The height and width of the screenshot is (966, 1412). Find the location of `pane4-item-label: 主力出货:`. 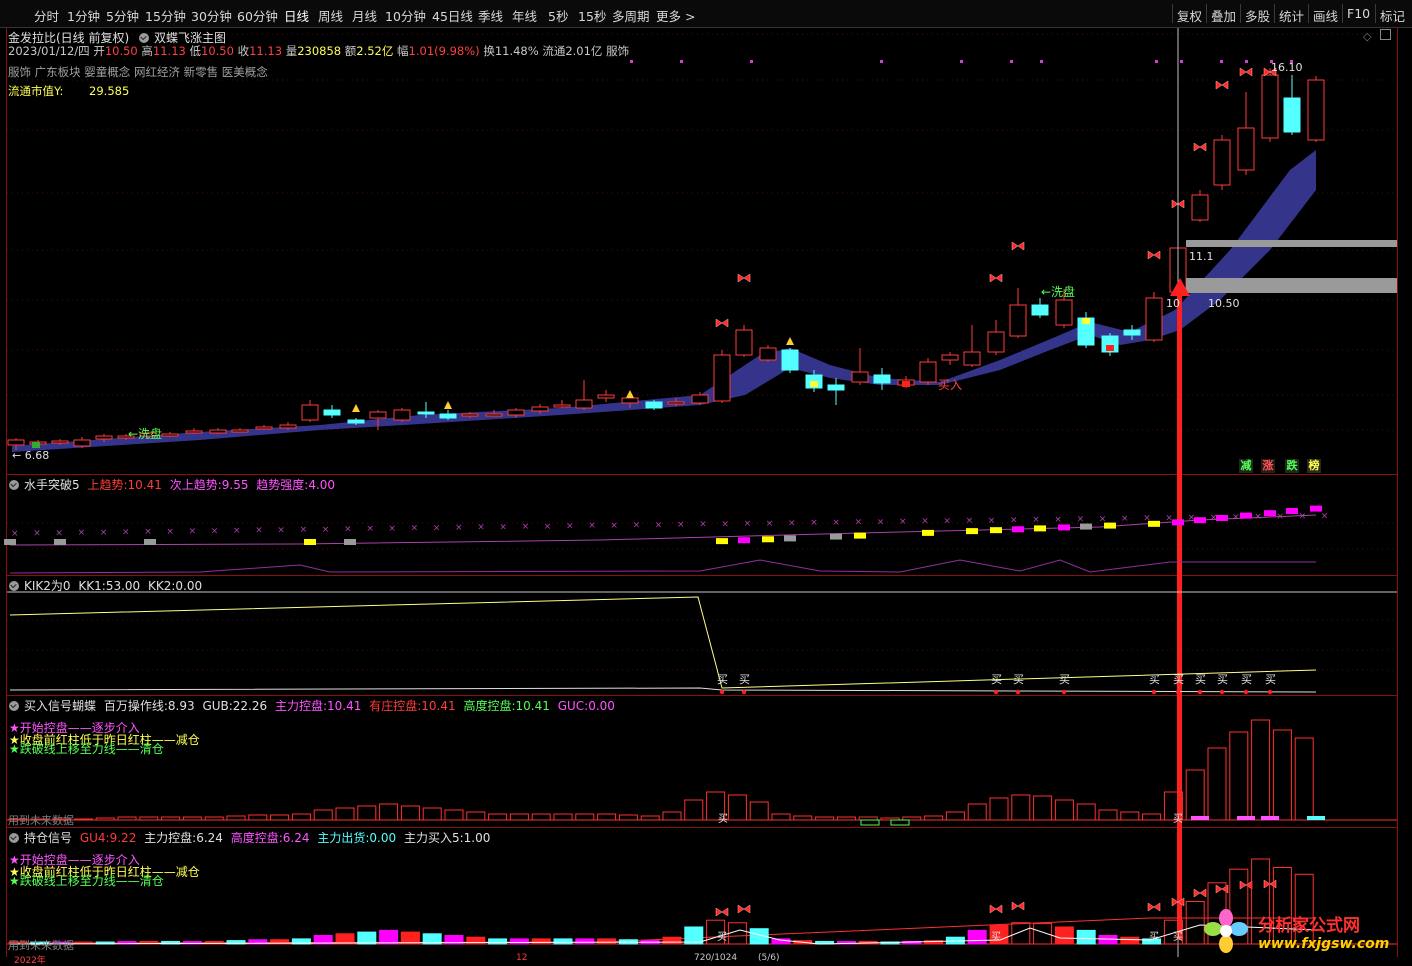

pane4-item-label: 主力出货: is located at coordinates (343, 838).